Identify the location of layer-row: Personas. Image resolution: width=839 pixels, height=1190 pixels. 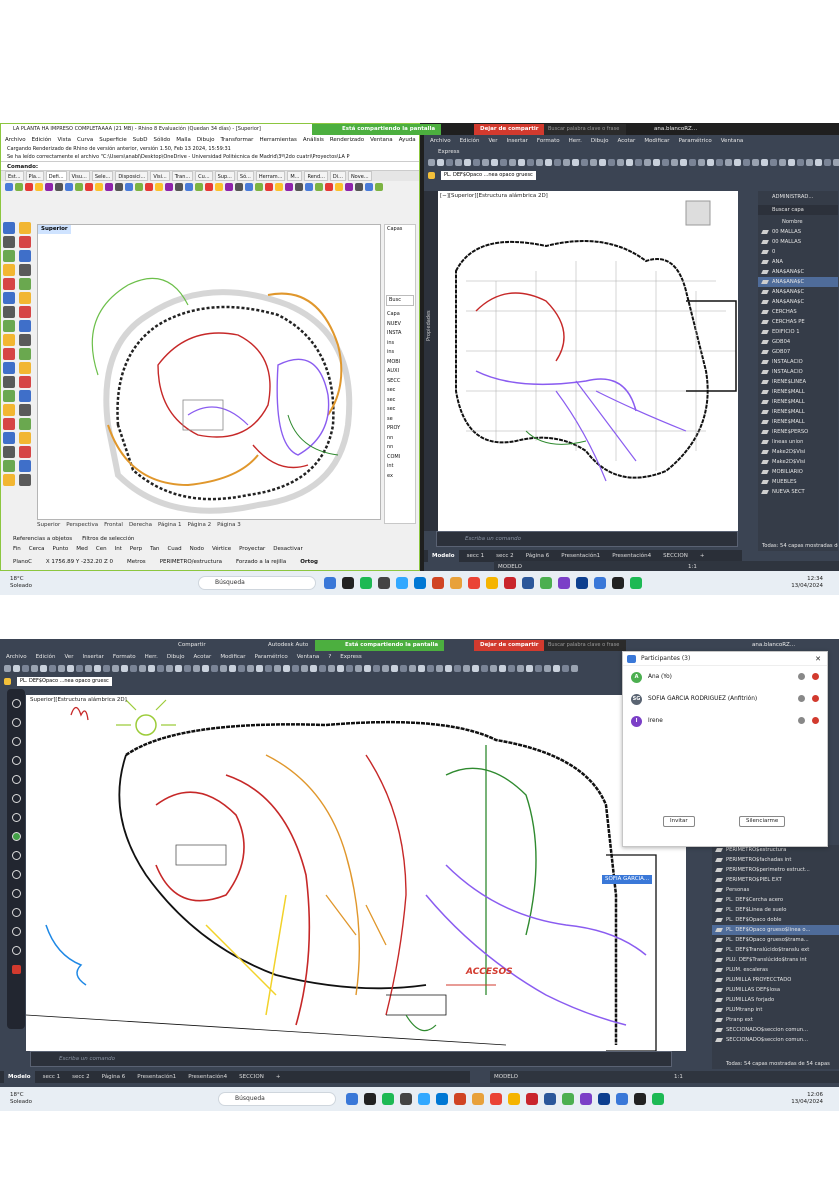
(775, 890).